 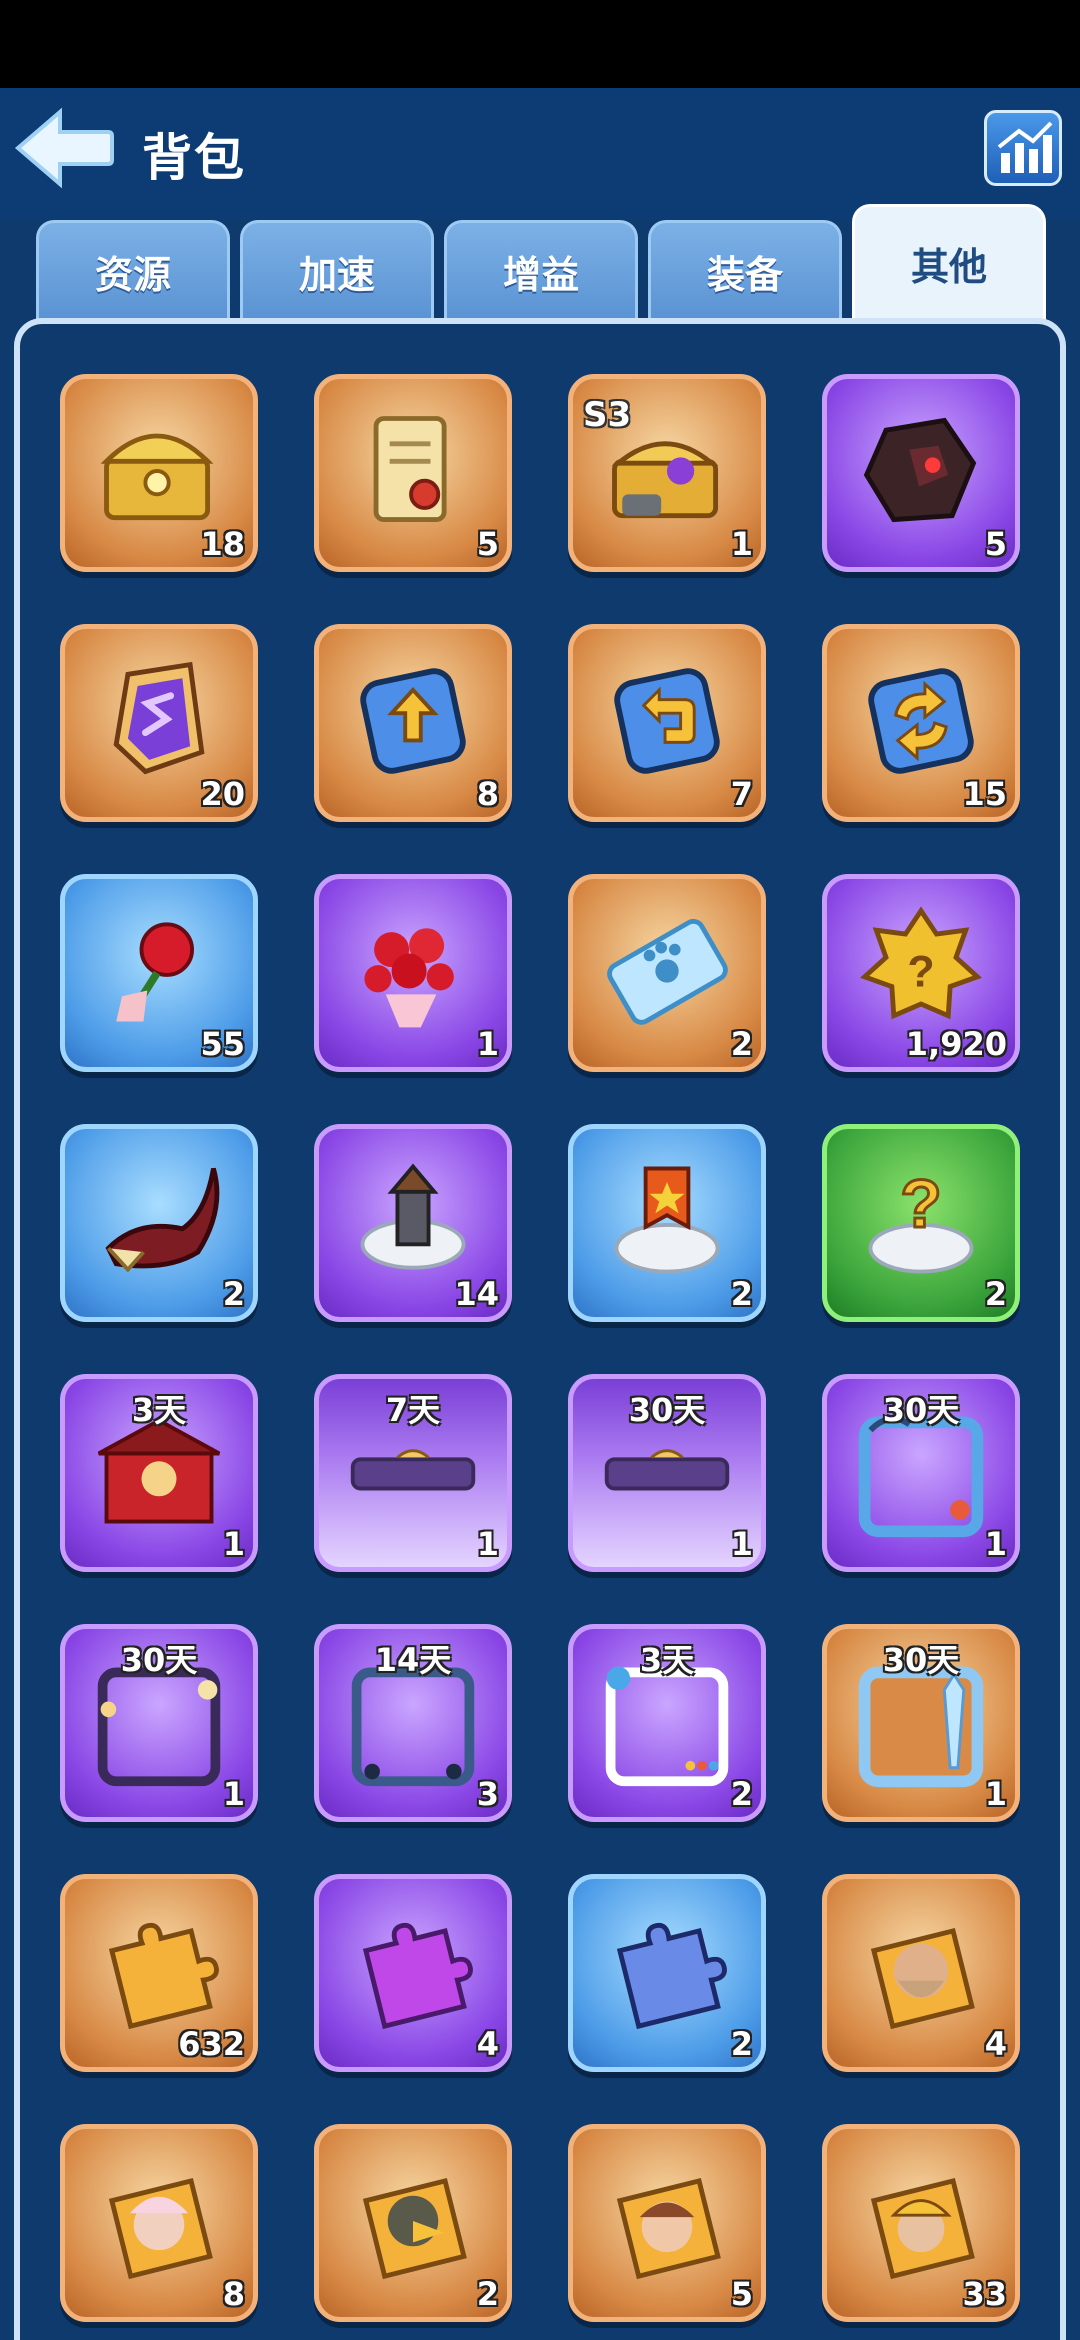 I want to click on scroll-with-seal-icon, so click(x=410, y=469).